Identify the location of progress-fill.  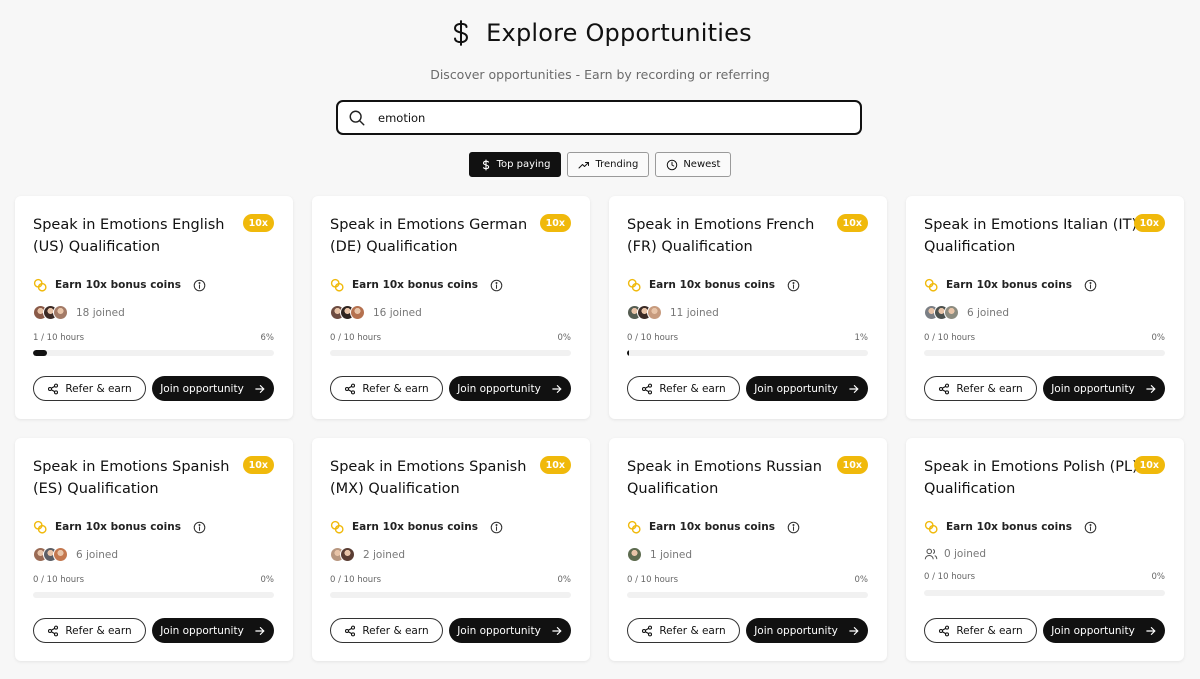
(40, 353).